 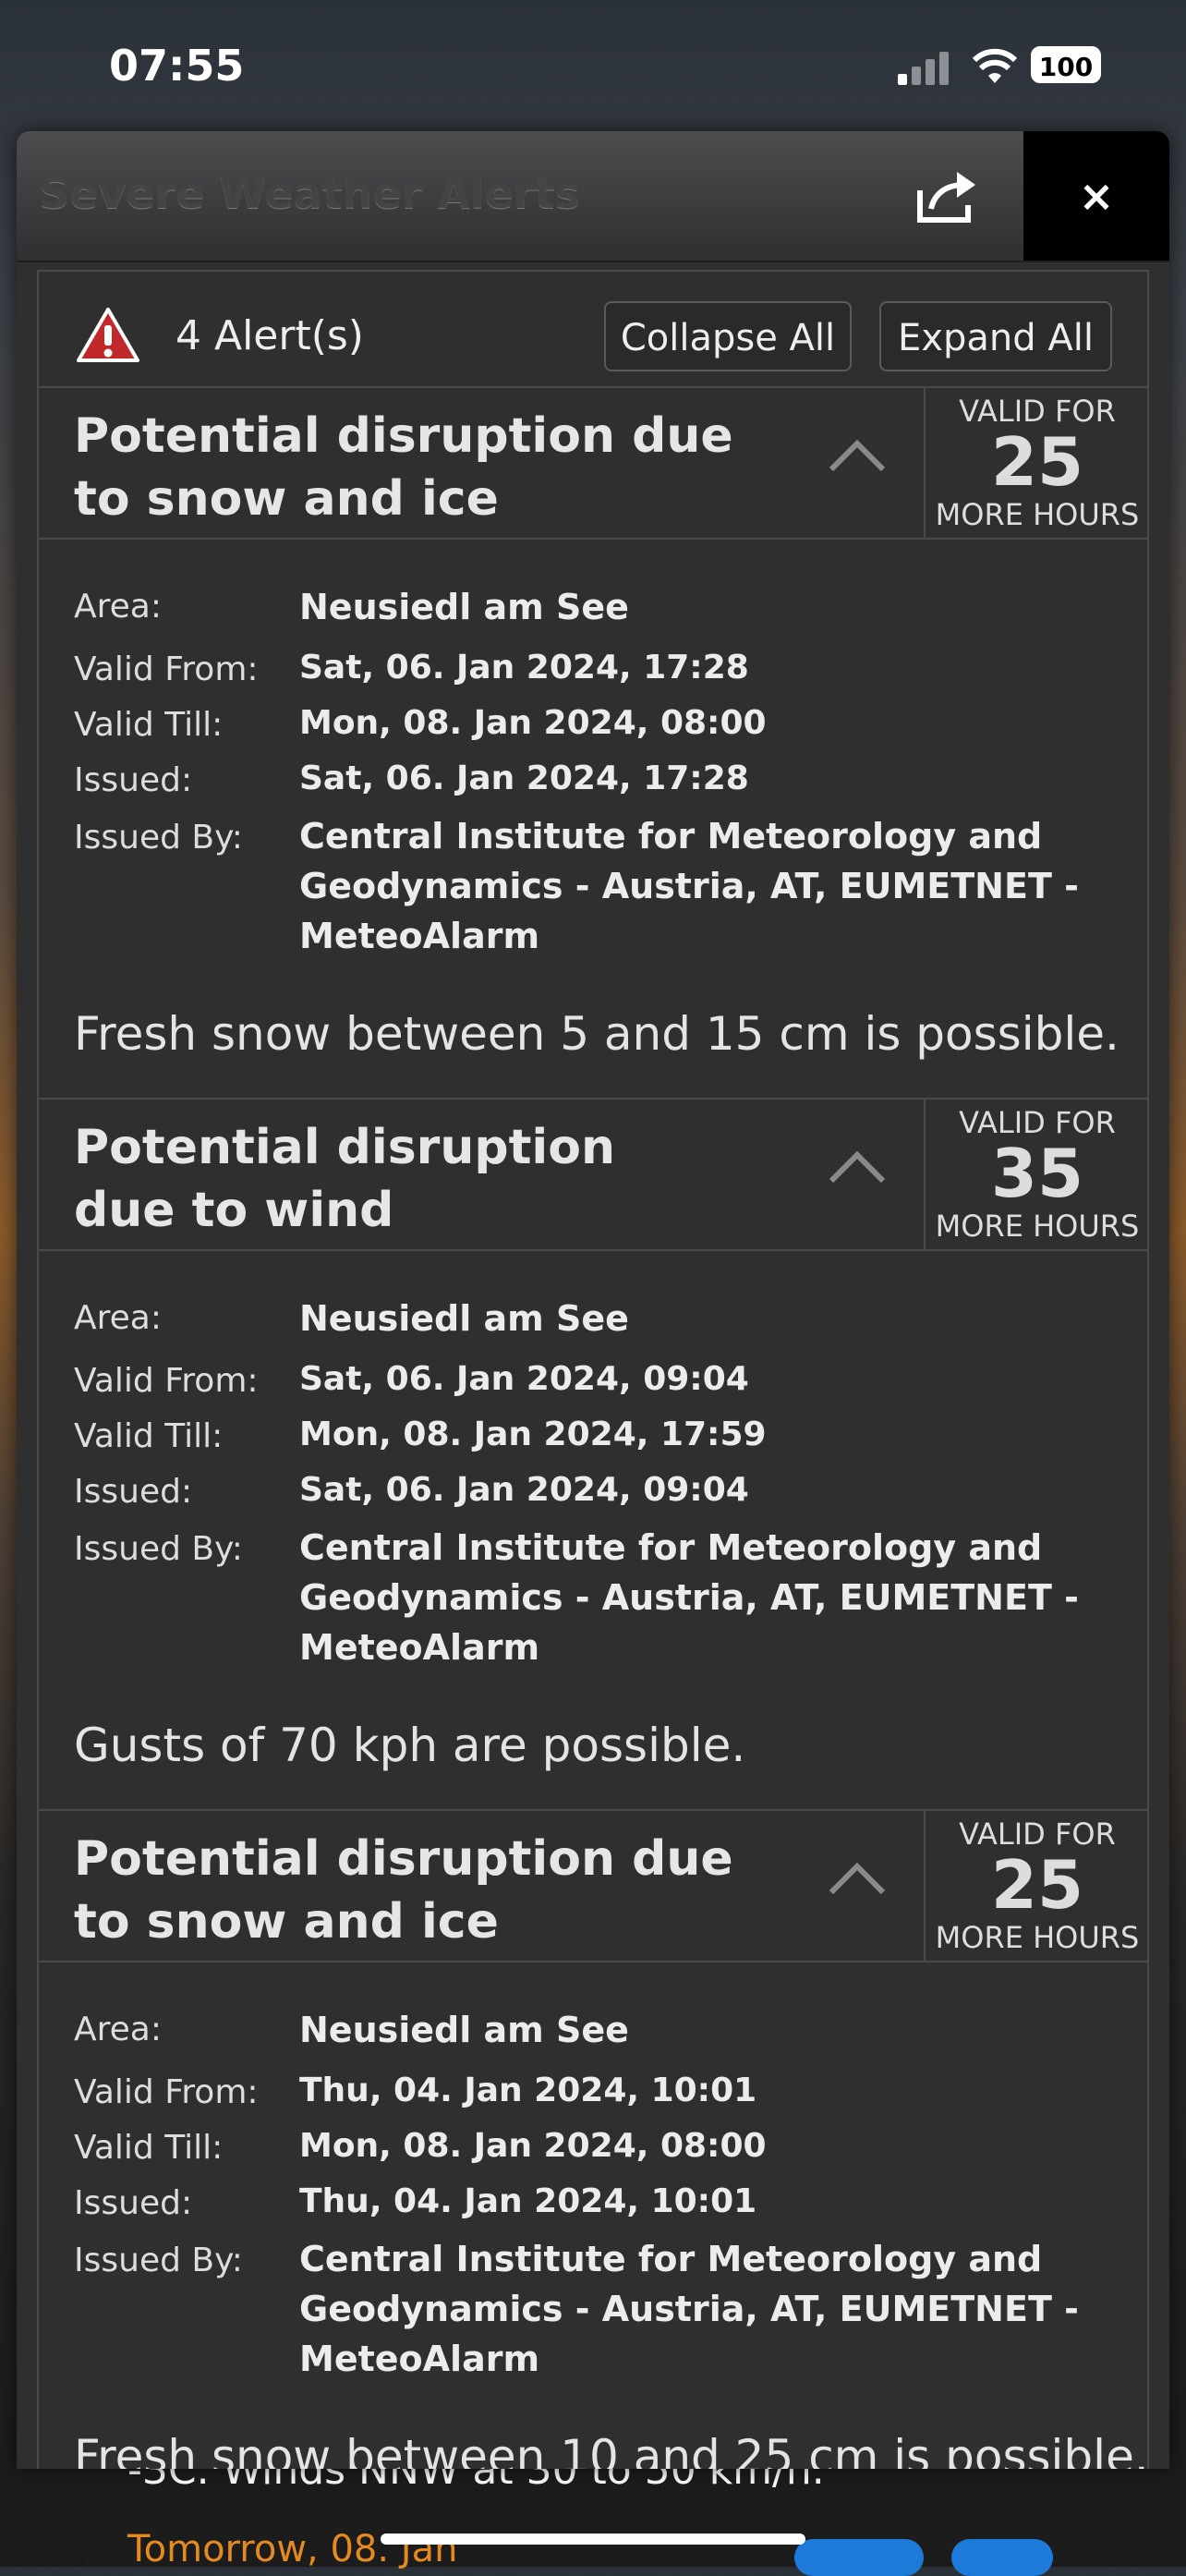 I want to click on valid-from-value: Sat, 06. Jan 2024, 09:04, so click(x=524, y=1379).